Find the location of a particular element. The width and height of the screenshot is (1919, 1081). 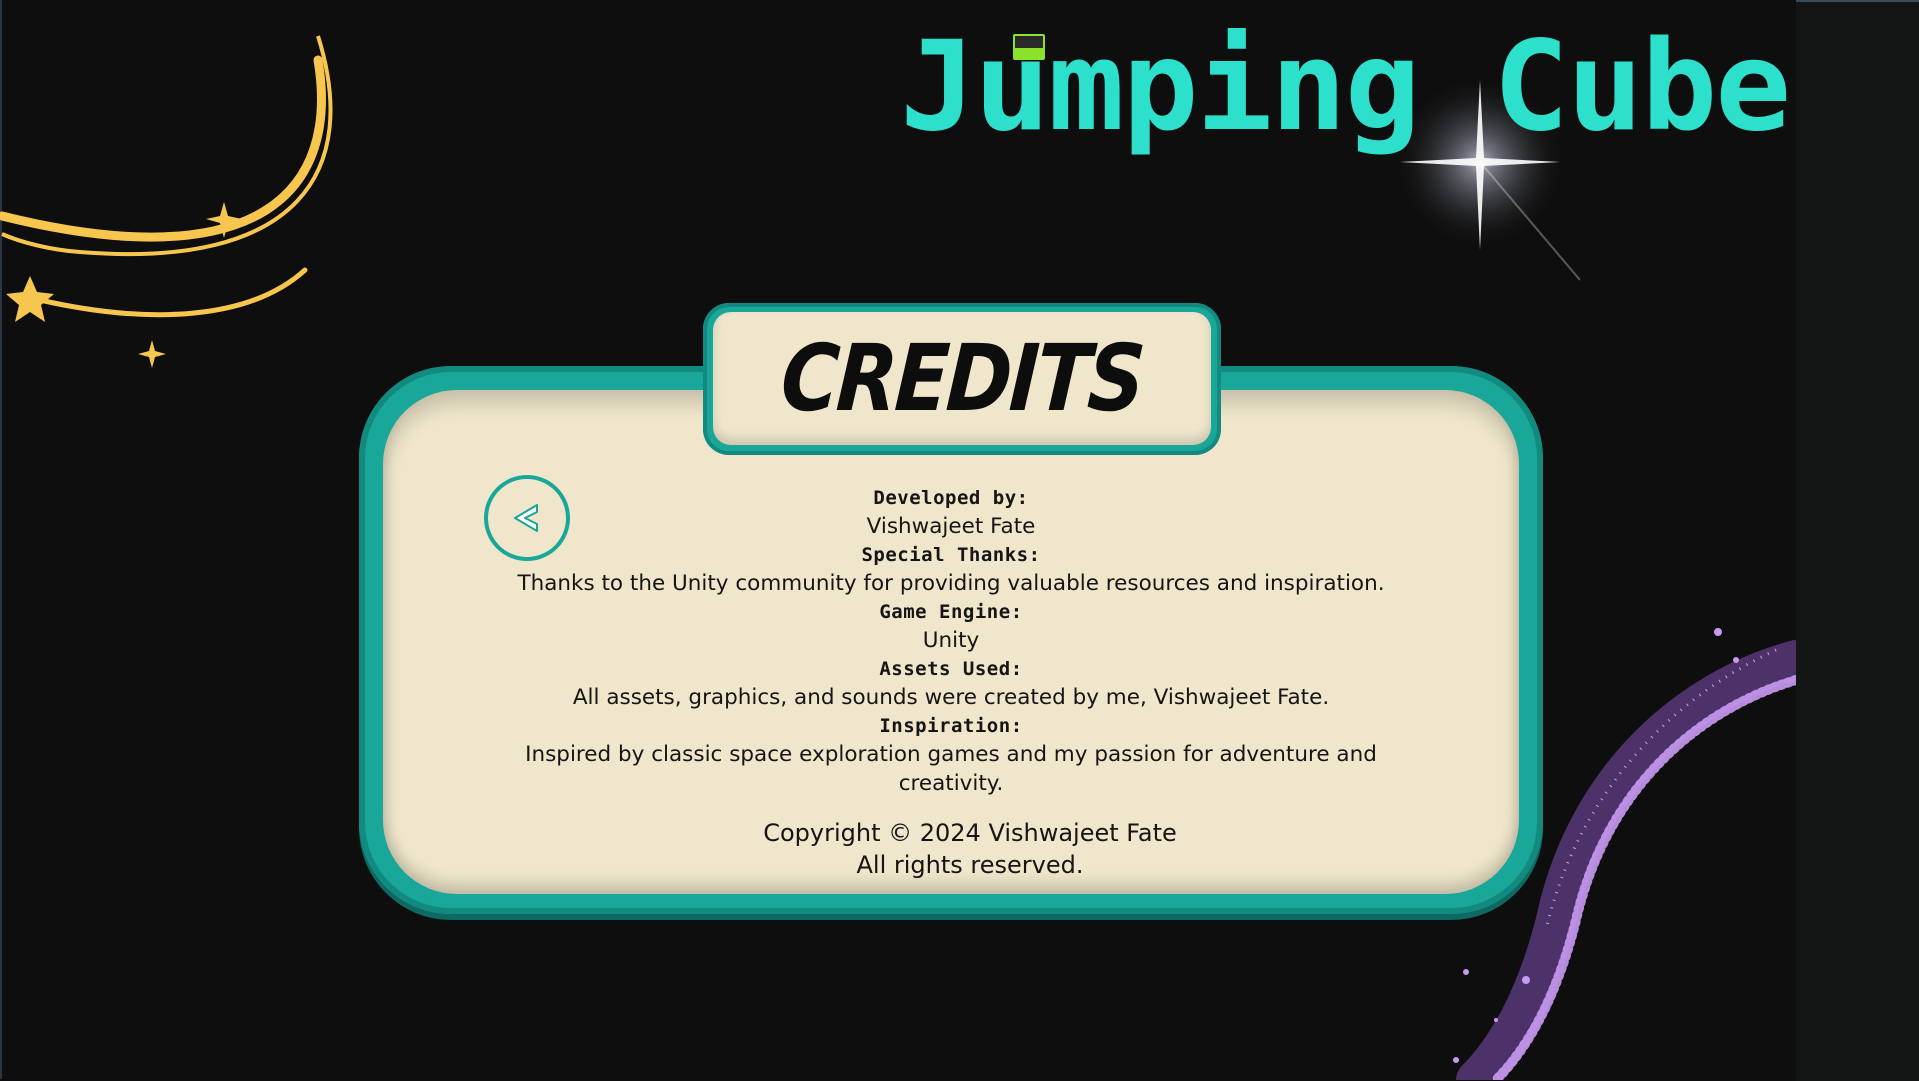

shooting-star-decoration is located at coordinates (166, 201).